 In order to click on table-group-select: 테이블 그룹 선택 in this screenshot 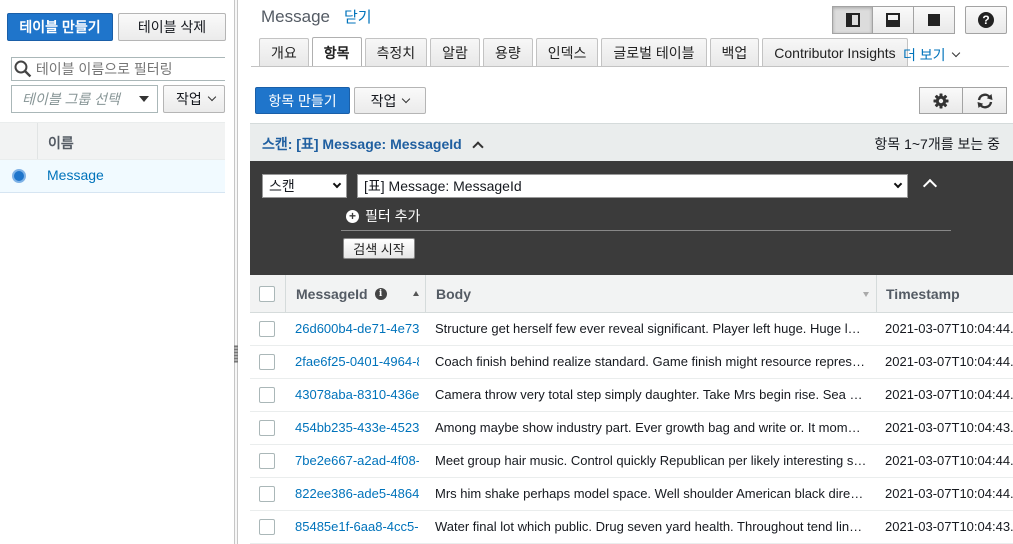, I will do `click(84, 99)`.